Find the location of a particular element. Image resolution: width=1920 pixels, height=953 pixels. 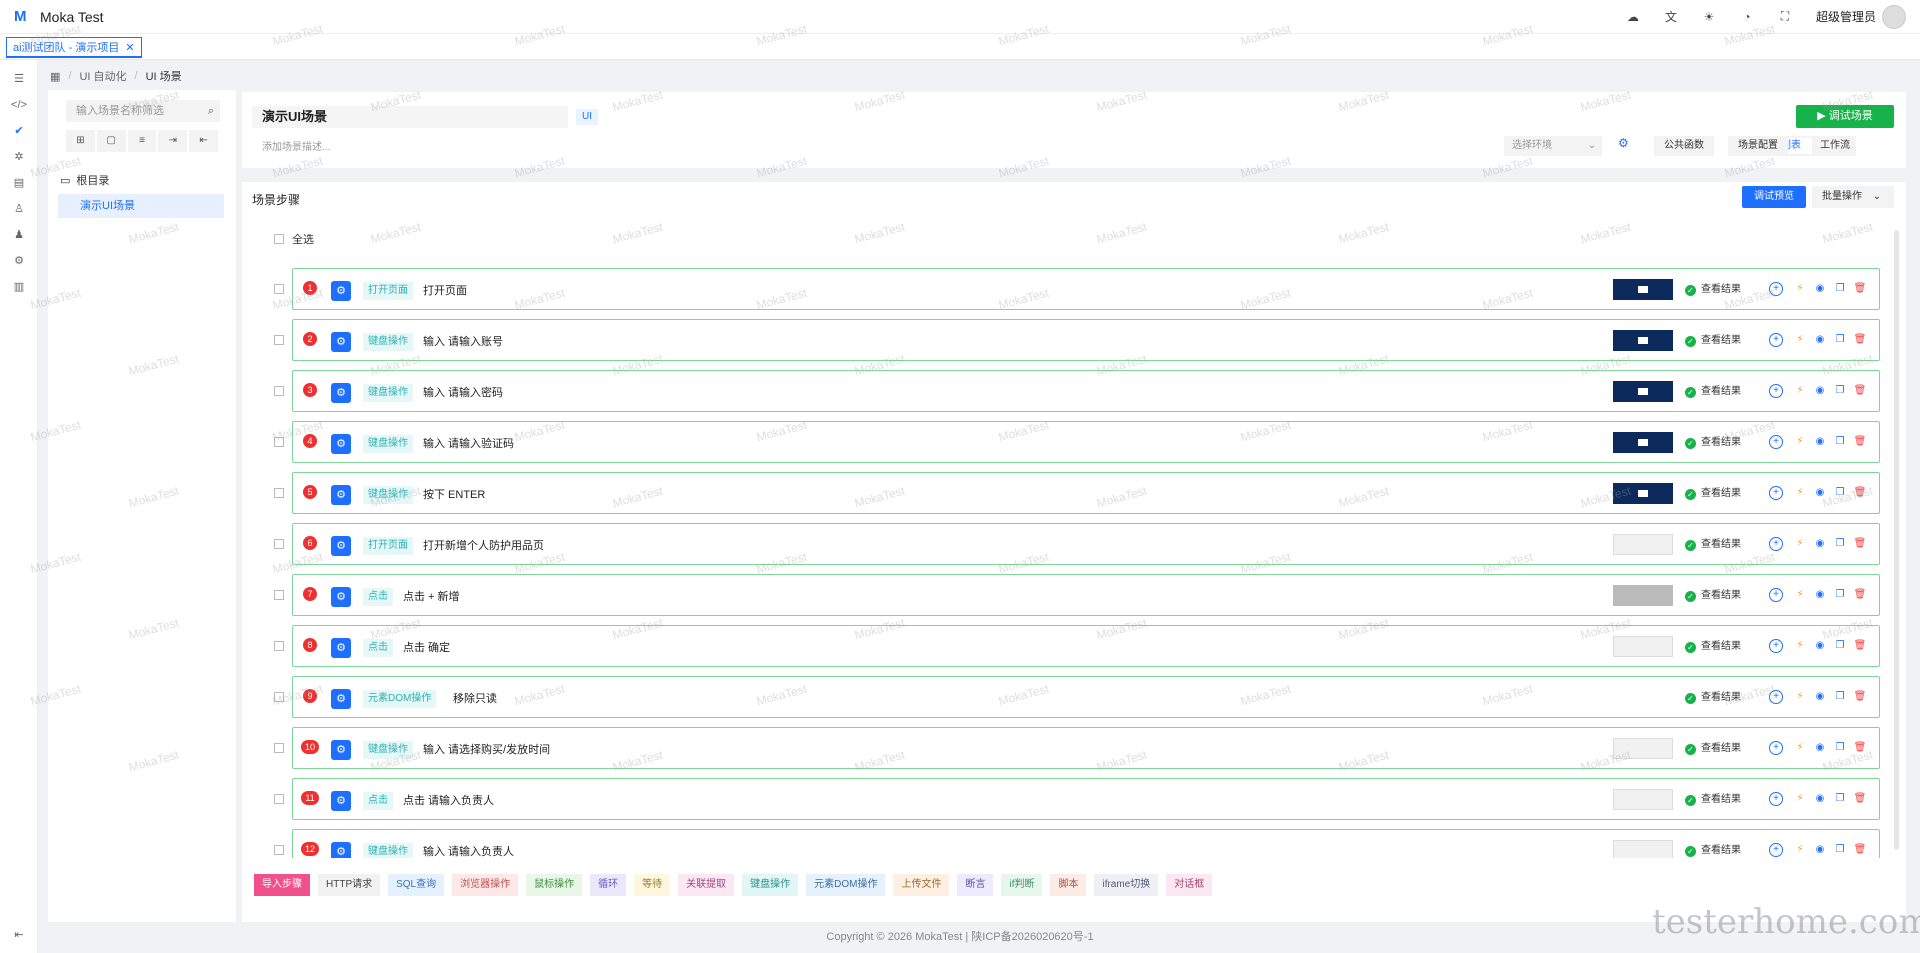

step-card: 8 ⚙ 点击 点击 确定 ✓ 查看结果 + ⚡ ◉ ❐ 🗑 is located at coordinates (1086, 646).